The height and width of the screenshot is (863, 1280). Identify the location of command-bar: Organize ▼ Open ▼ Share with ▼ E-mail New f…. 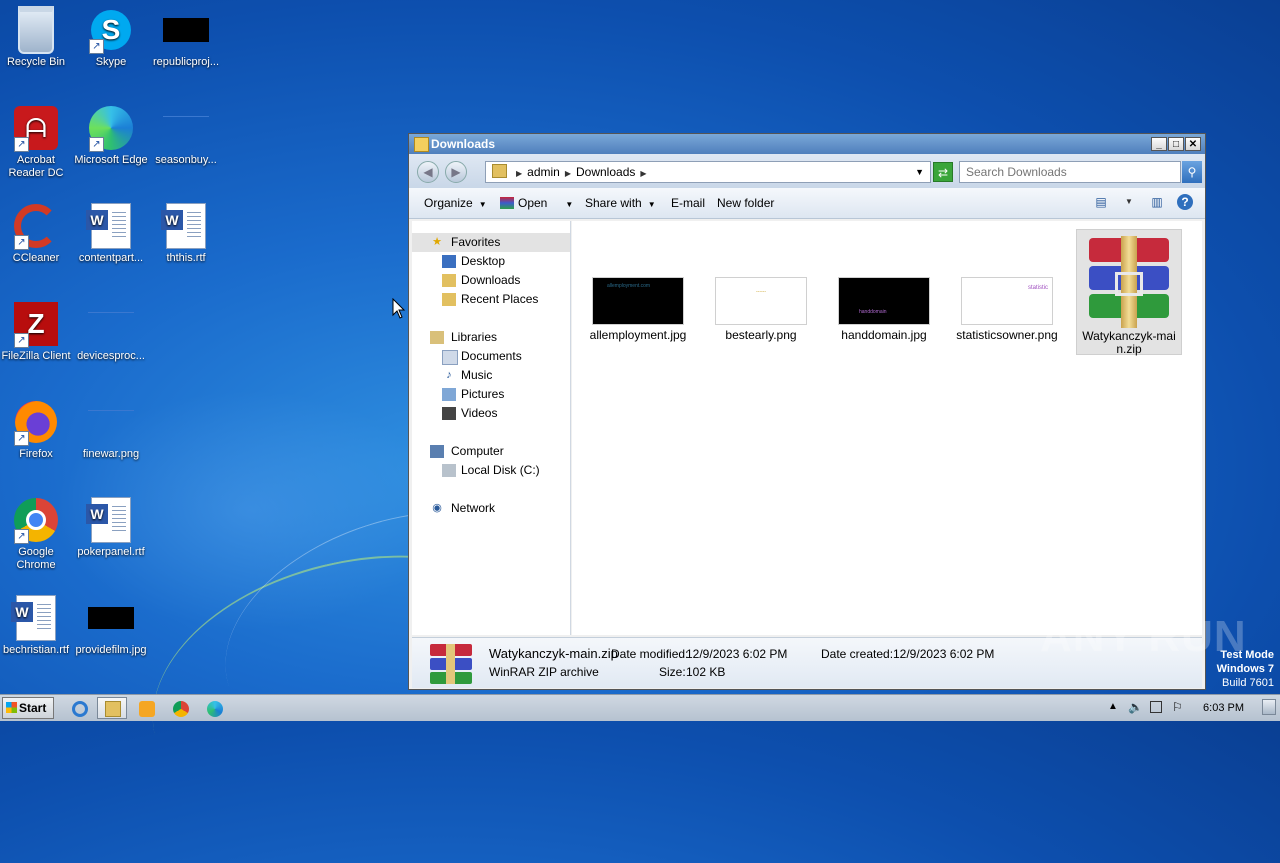
(807, 203).